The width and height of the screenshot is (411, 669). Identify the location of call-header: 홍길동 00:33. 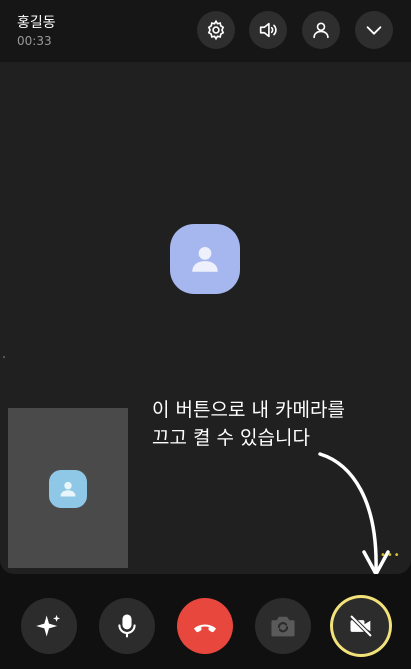
(205, 31).